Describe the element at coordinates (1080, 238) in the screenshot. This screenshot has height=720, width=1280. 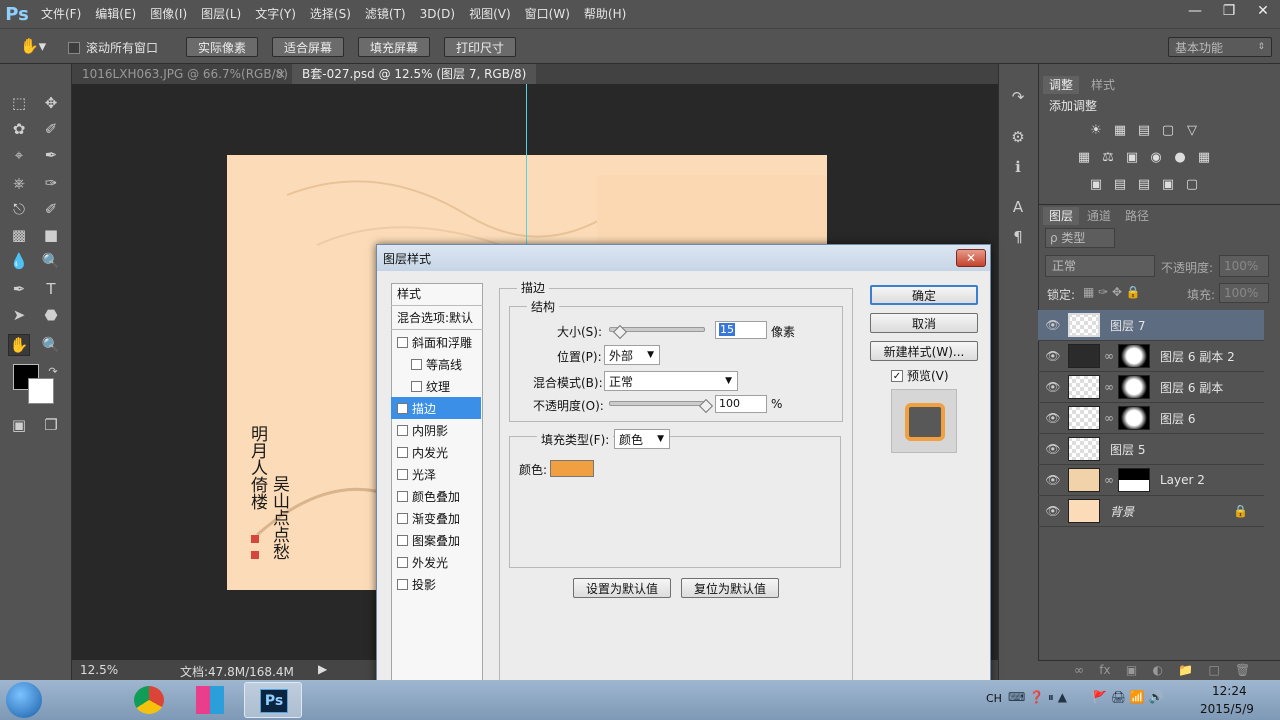
I see `layer-filter-select: ρ 类型` at that location.